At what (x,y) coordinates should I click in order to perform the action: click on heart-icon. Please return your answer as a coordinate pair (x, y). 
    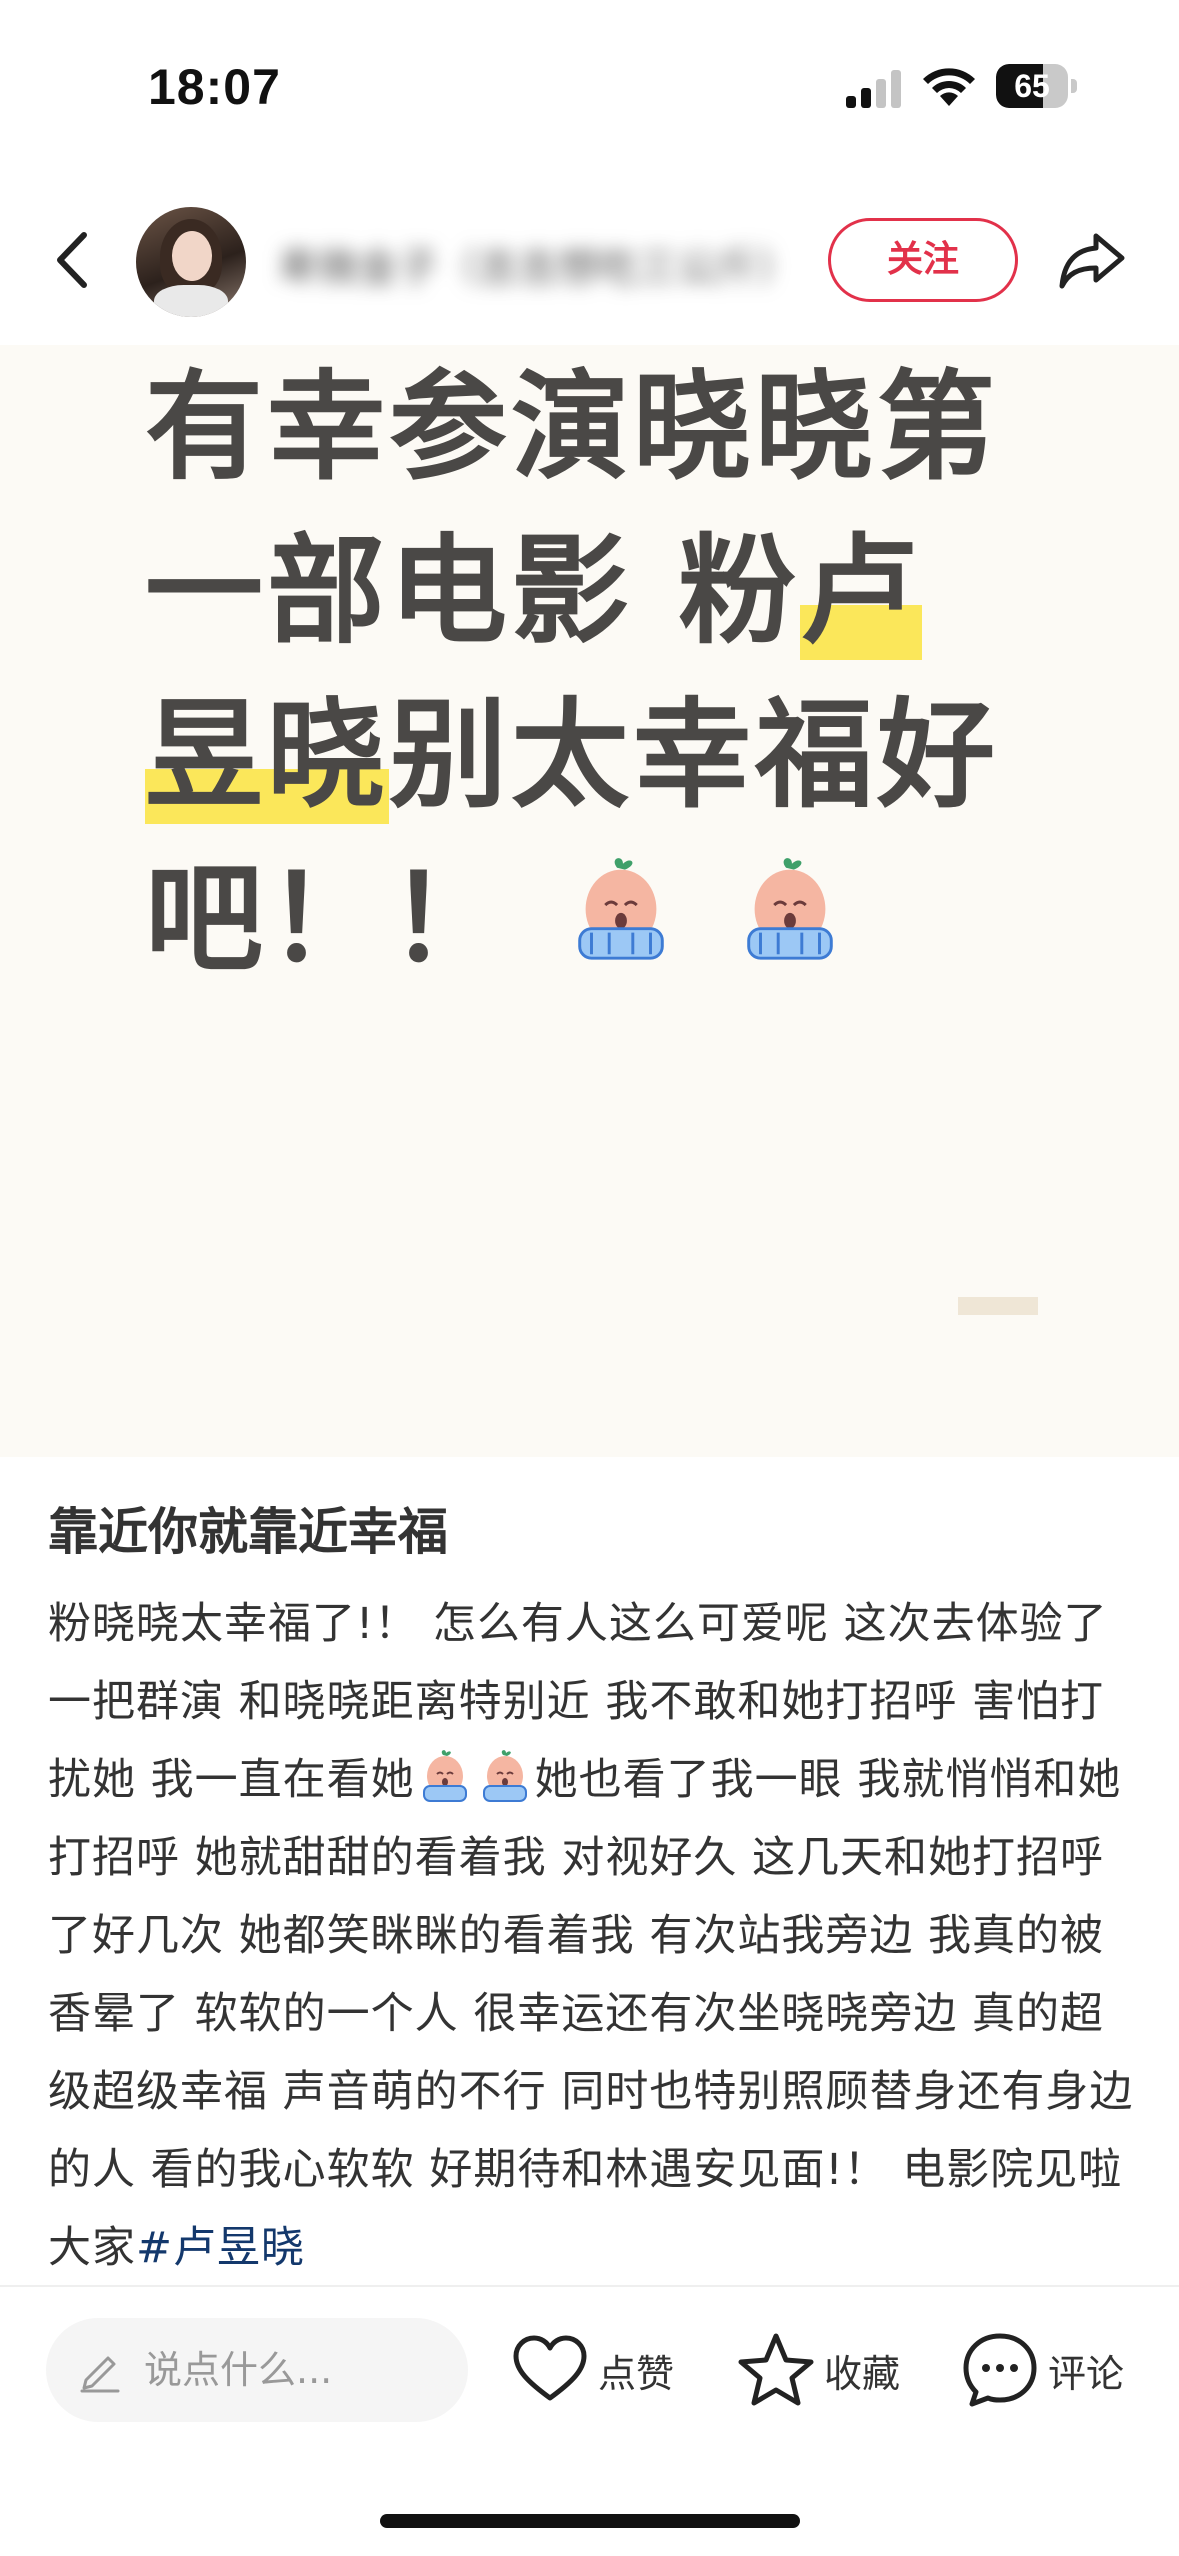
    Looking at the image, I should click on (550, 2368).